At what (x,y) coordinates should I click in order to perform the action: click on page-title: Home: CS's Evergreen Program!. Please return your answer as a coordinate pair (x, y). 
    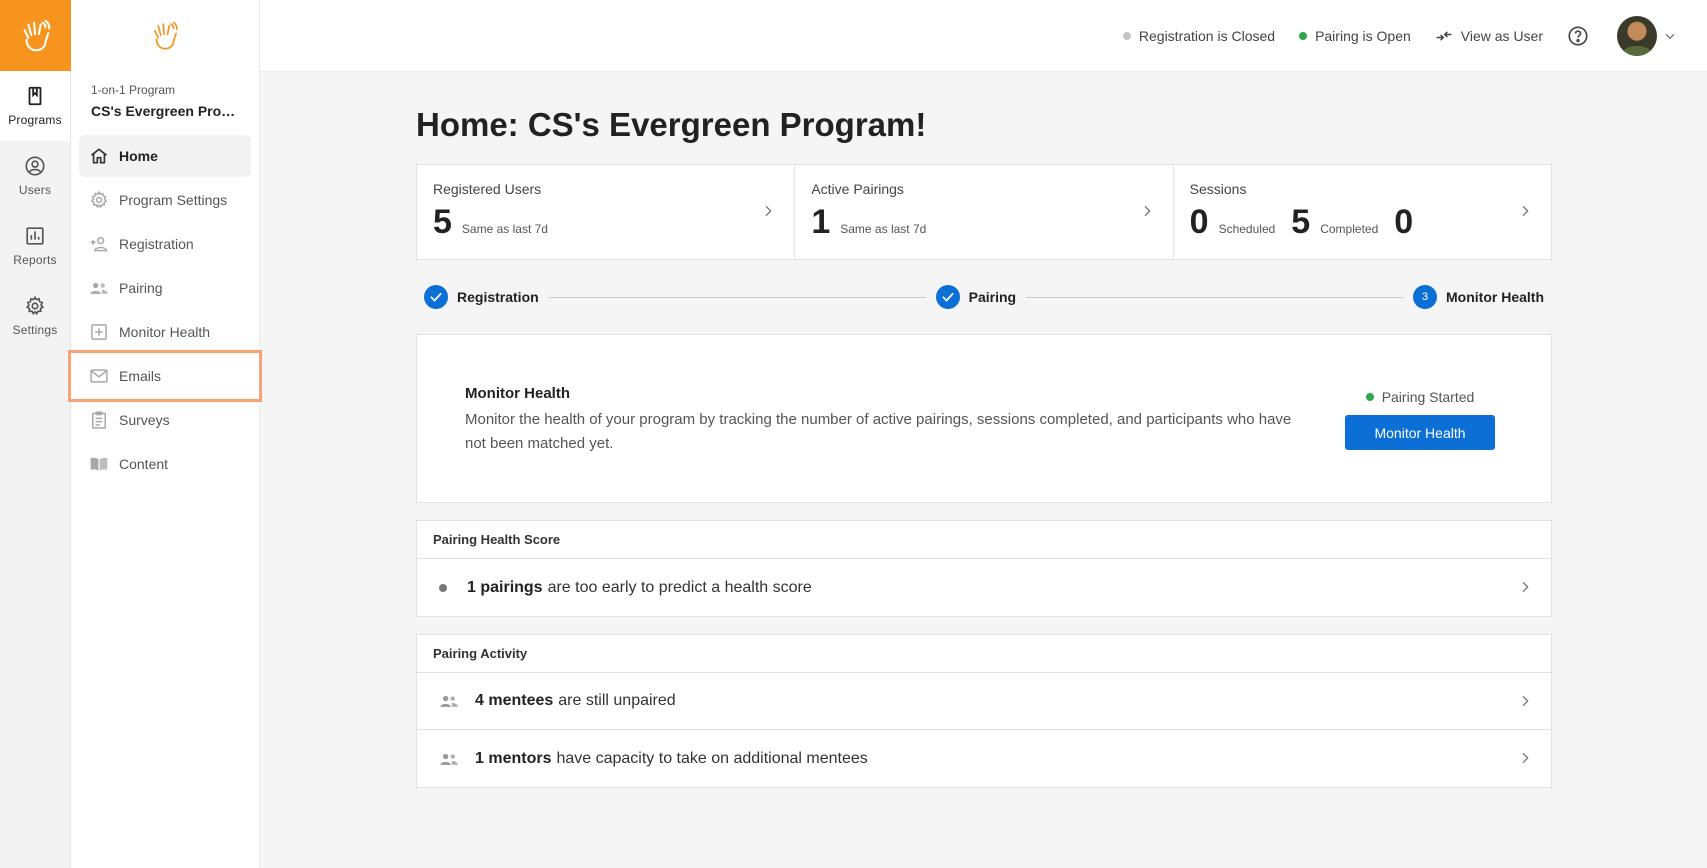
    Looking at the image, I should click on (671, 124).